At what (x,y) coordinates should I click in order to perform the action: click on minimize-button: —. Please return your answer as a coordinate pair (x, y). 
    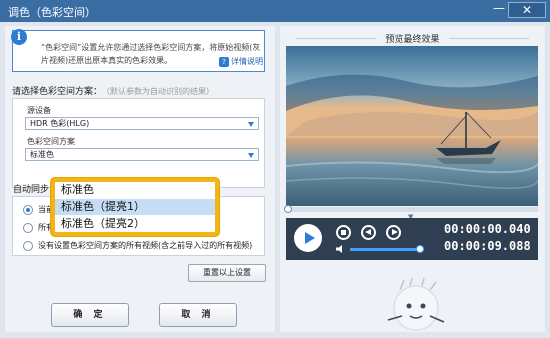
    Looking at the image, I should click on (499, 9).